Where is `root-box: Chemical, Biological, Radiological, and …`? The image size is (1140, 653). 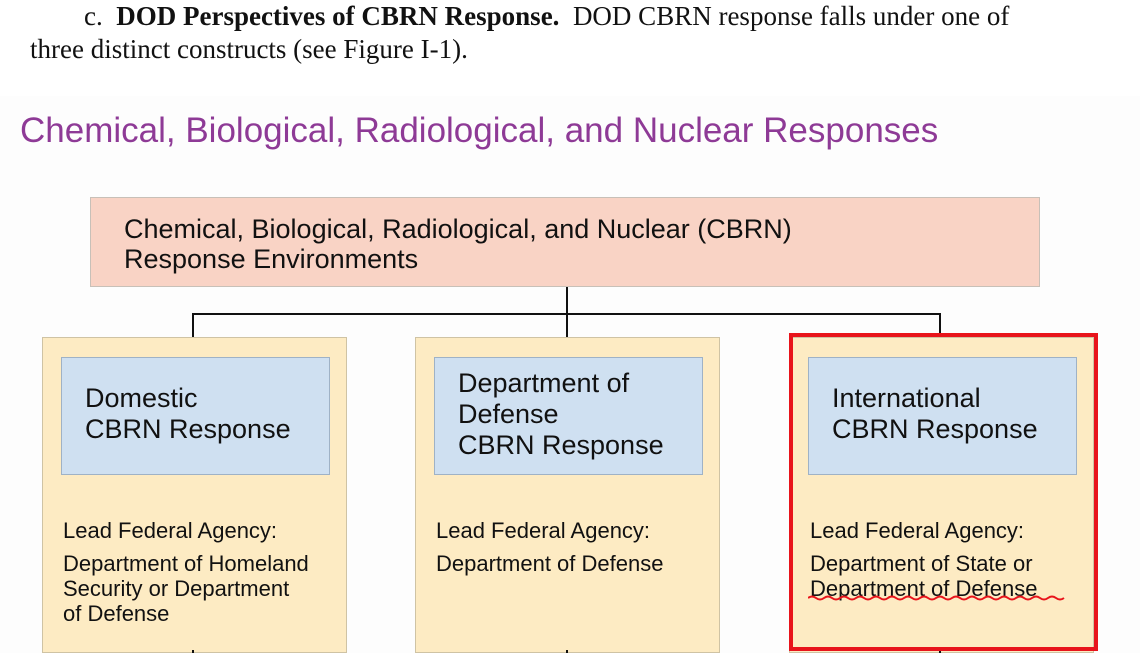 root-box: Chemical, Biological, Radiological, and … is located at coordinates (565, 242).